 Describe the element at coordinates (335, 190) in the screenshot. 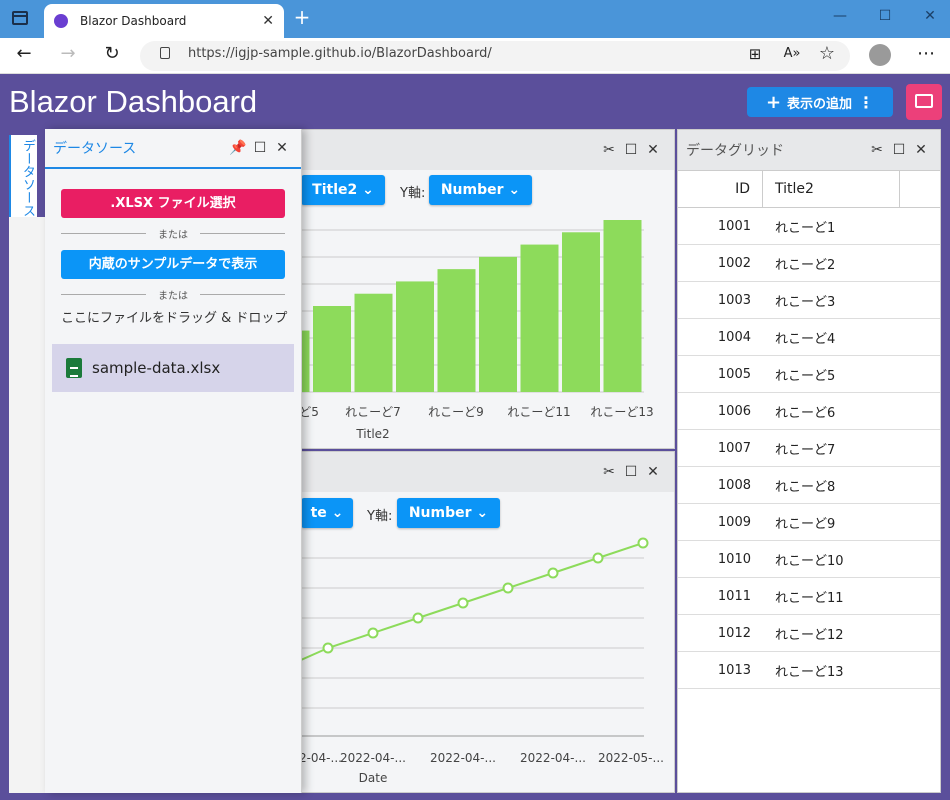

I see `x-axis-dropdown-label: Title2` at that location.